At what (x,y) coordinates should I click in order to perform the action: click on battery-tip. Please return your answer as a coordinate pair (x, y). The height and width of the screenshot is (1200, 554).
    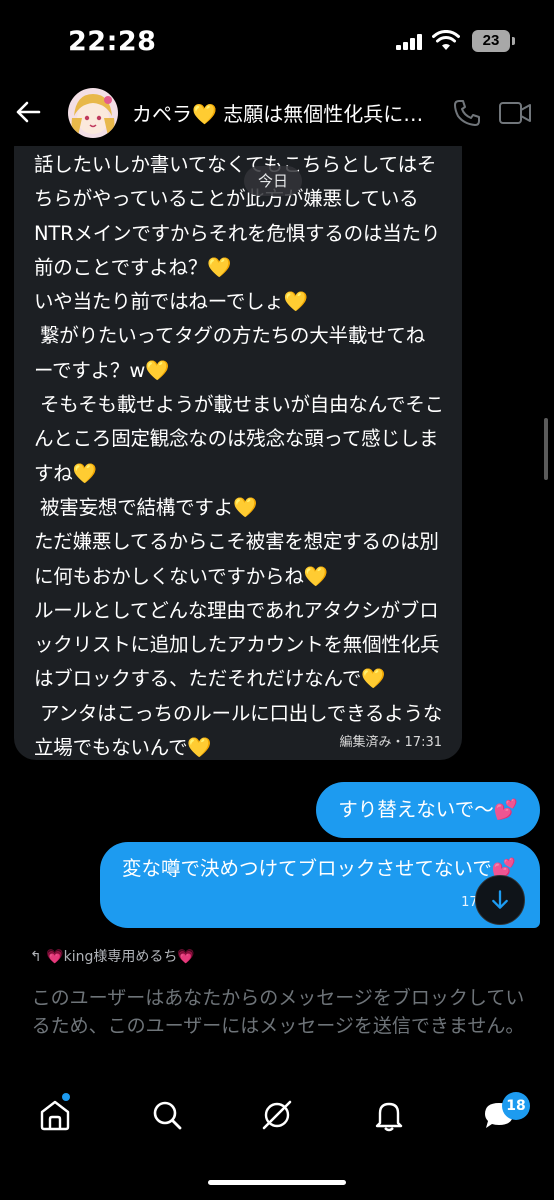
    Looking at the image, I should click on (513, 41).